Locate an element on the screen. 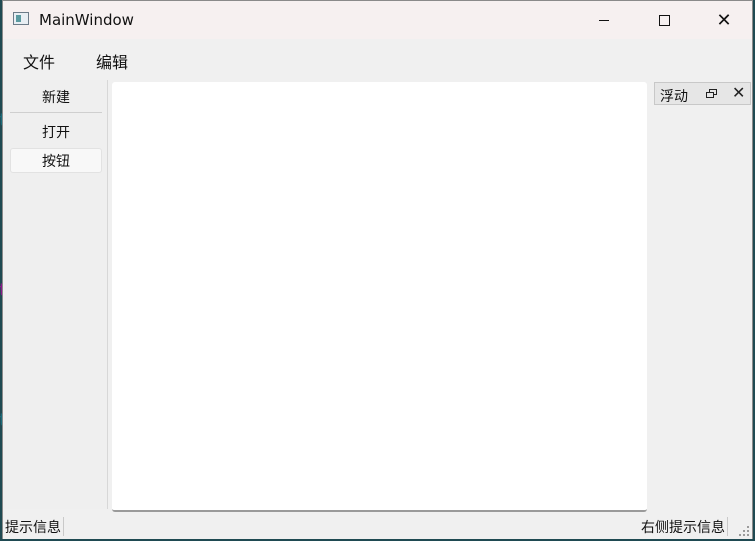  open-button: 打开 is located at coordinates (56, 131).